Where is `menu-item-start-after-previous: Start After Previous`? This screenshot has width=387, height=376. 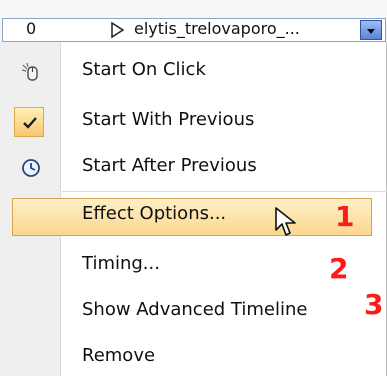
menu-item-start-after-previous: Start After Previous is located at coordinates (193, 168).